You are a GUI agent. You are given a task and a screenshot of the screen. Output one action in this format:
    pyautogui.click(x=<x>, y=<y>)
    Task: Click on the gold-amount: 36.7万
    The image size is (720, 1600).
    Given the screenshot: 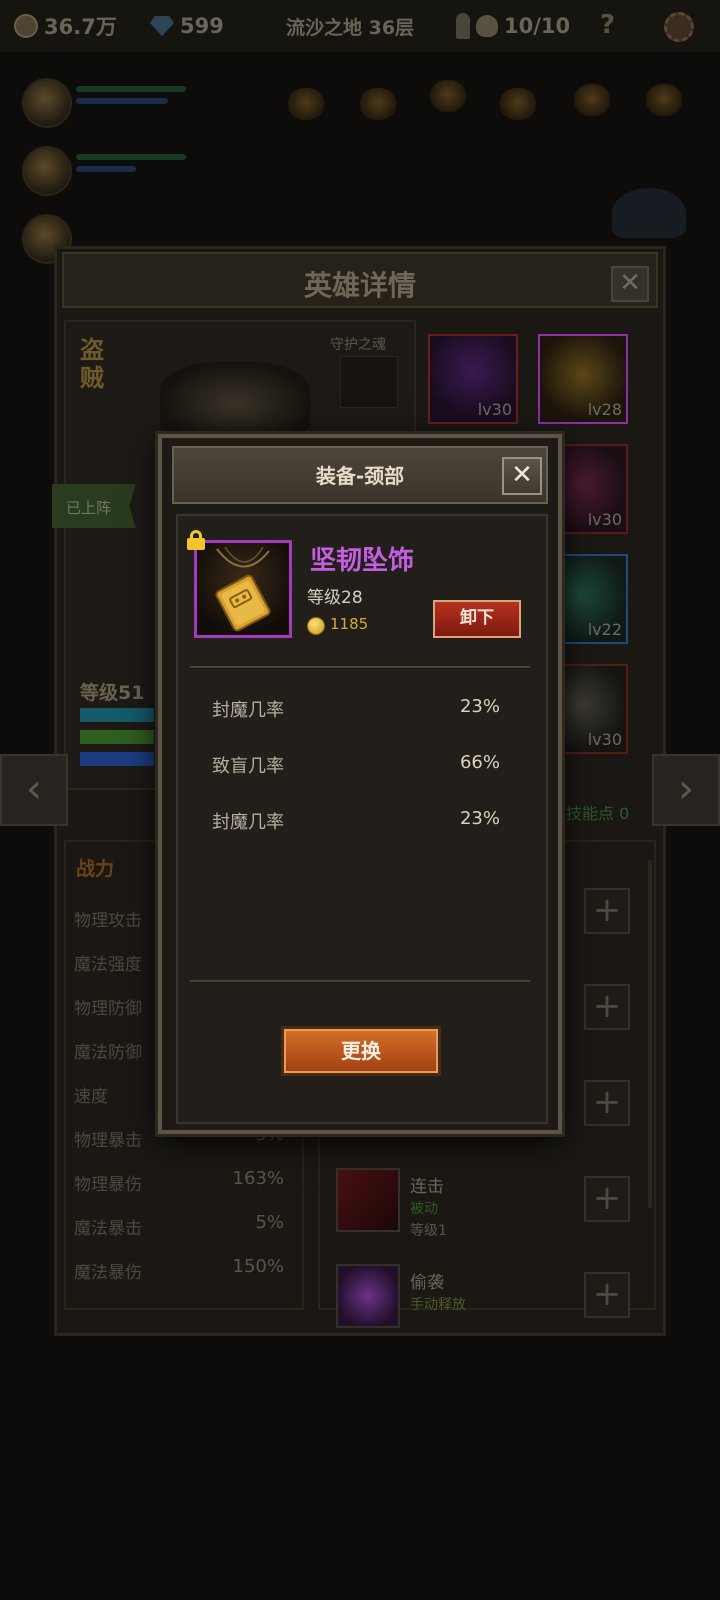 What is the action you would take?
    pyautogui.click(x=80, y=27)
    